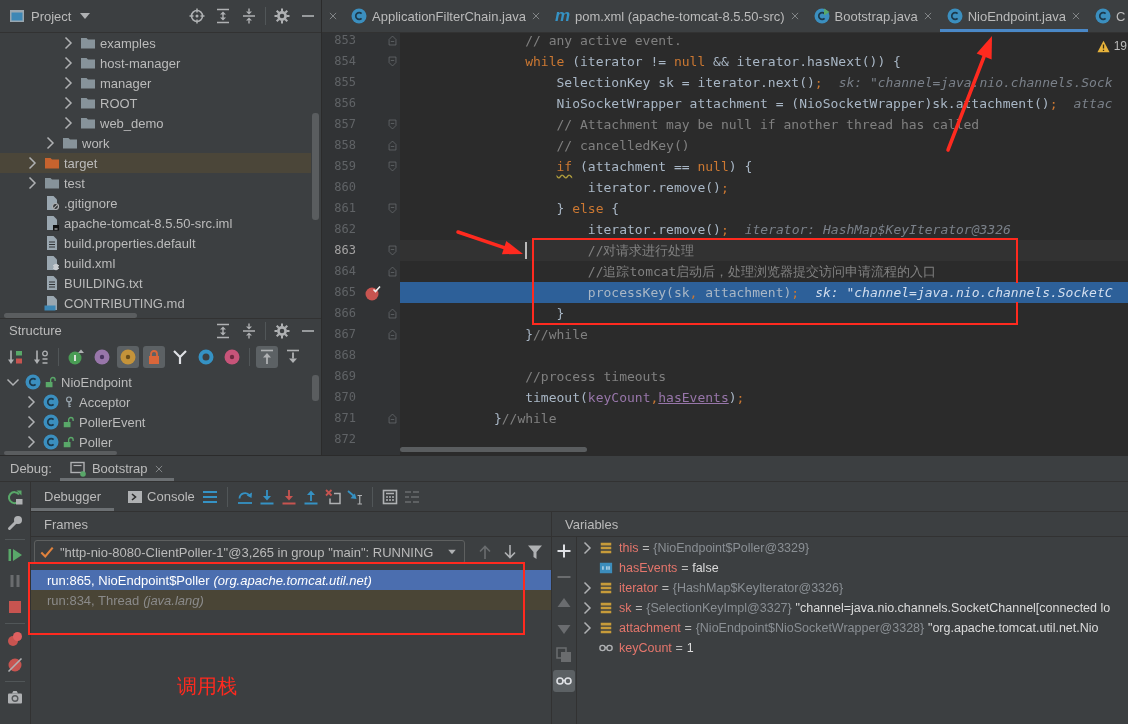  What do you see at coordinates (155, 263) in the screenshot?
I see `tree-item: build.xml` at bounding box center [155, 263].